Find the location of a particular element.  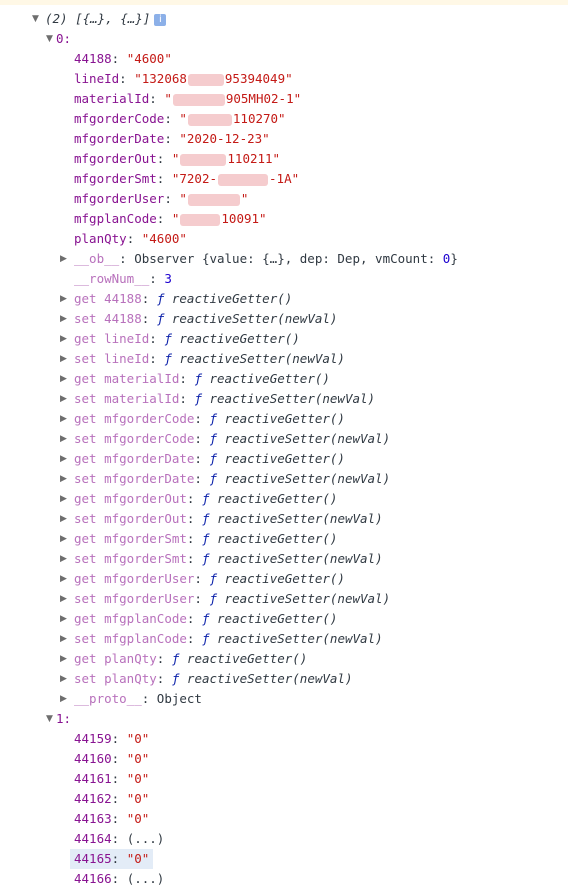

accessor-row-set: ▶ set 44188: ƒ reactiveSetter(newVal) is located at coordinates (168, 319).